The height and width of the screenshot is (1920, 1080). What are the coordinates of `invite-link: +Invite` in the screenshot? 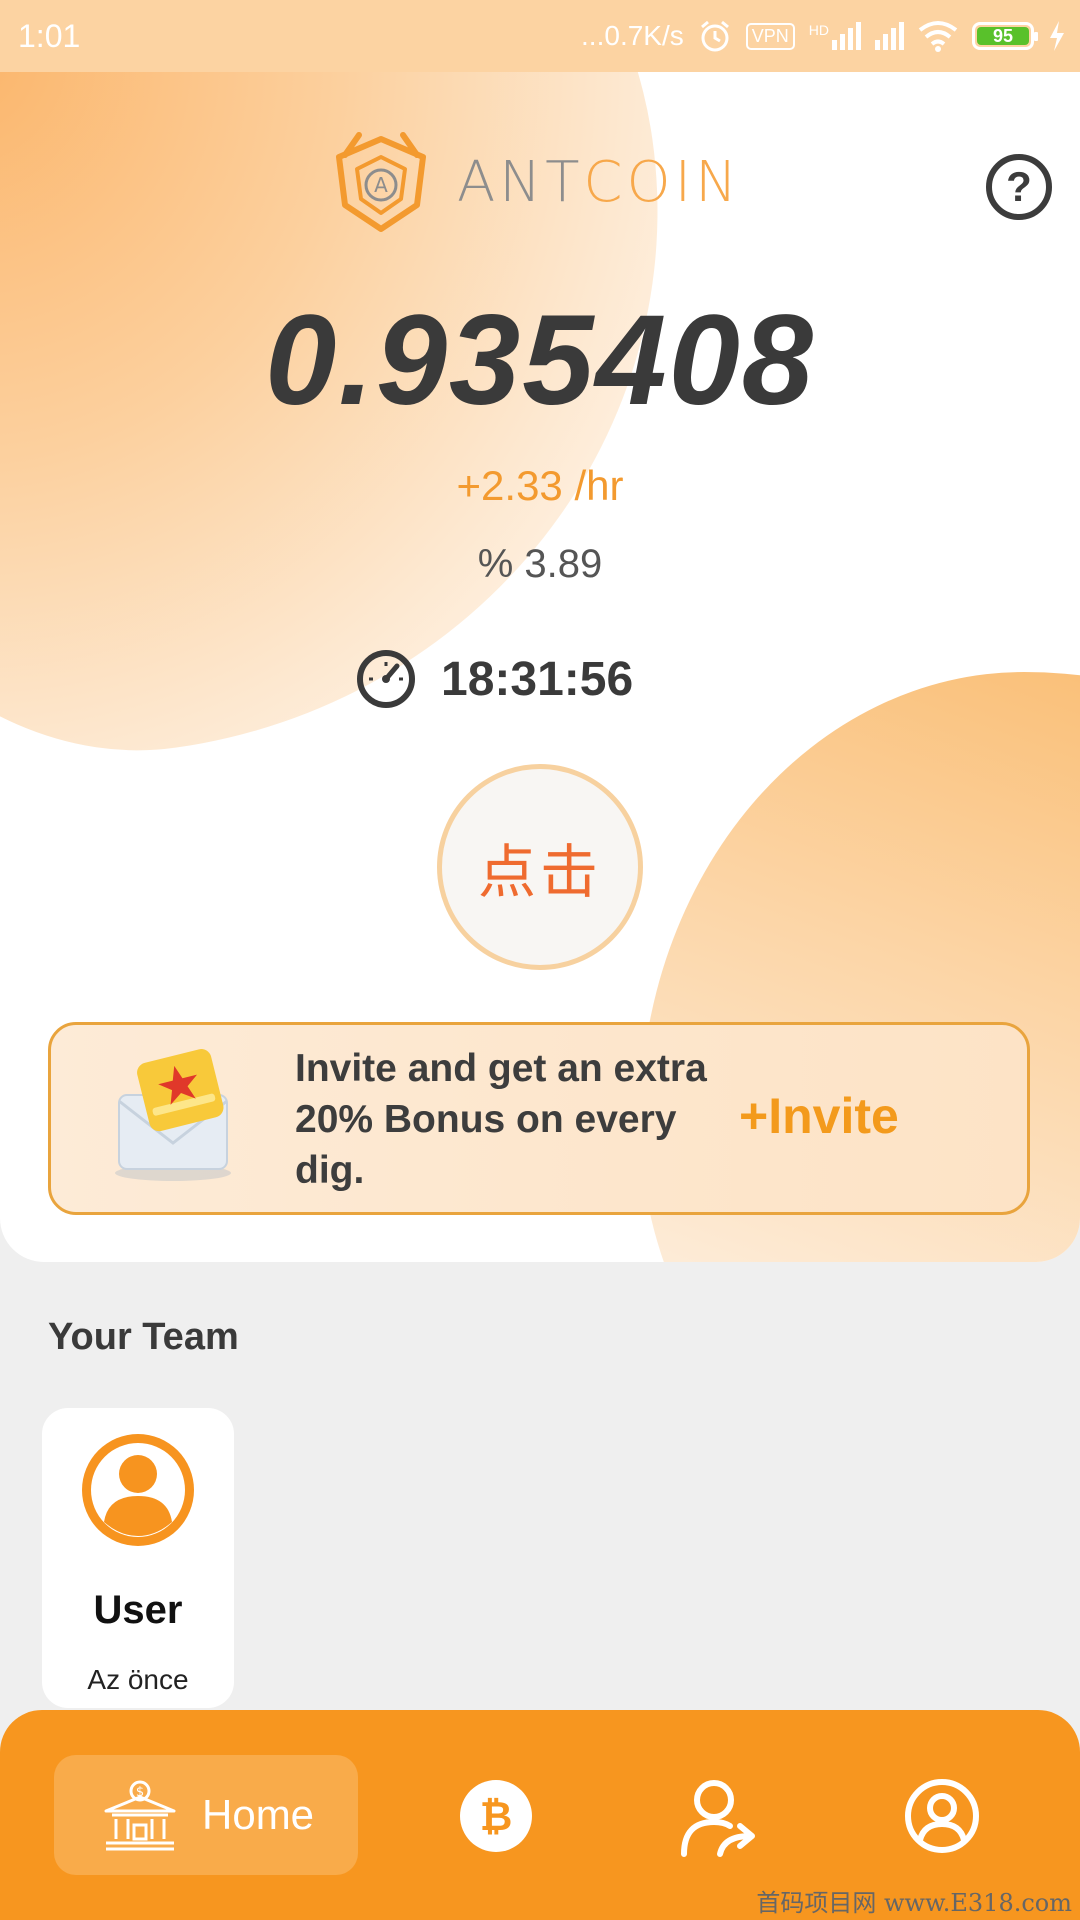 It's located at (819, 1116).